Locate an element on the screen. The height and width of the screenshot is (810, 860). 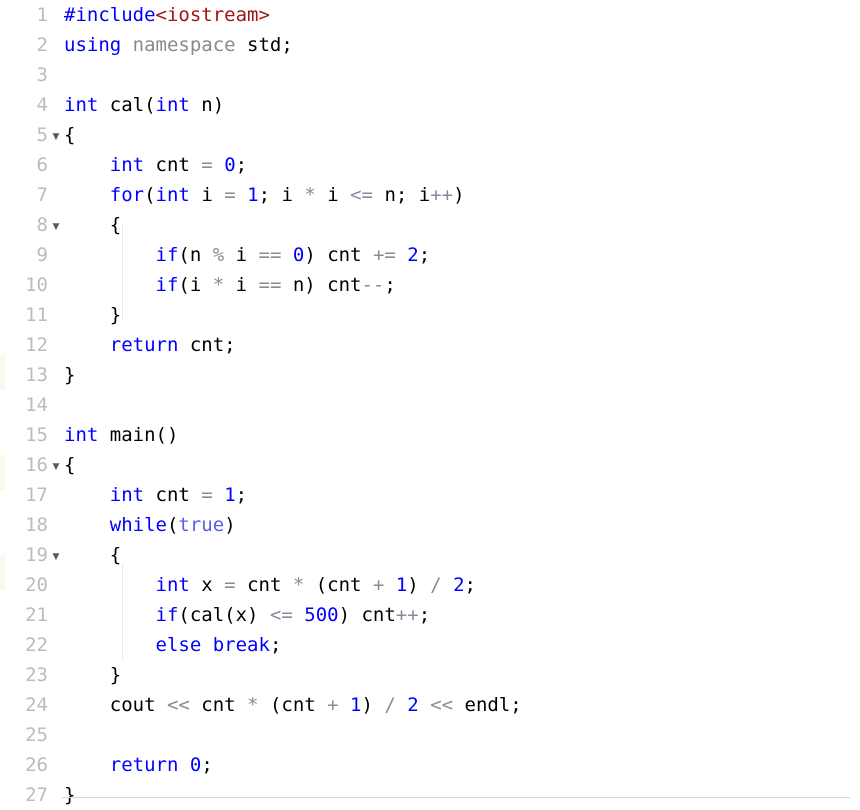
token-op: = is located at coordinates (207, 495).